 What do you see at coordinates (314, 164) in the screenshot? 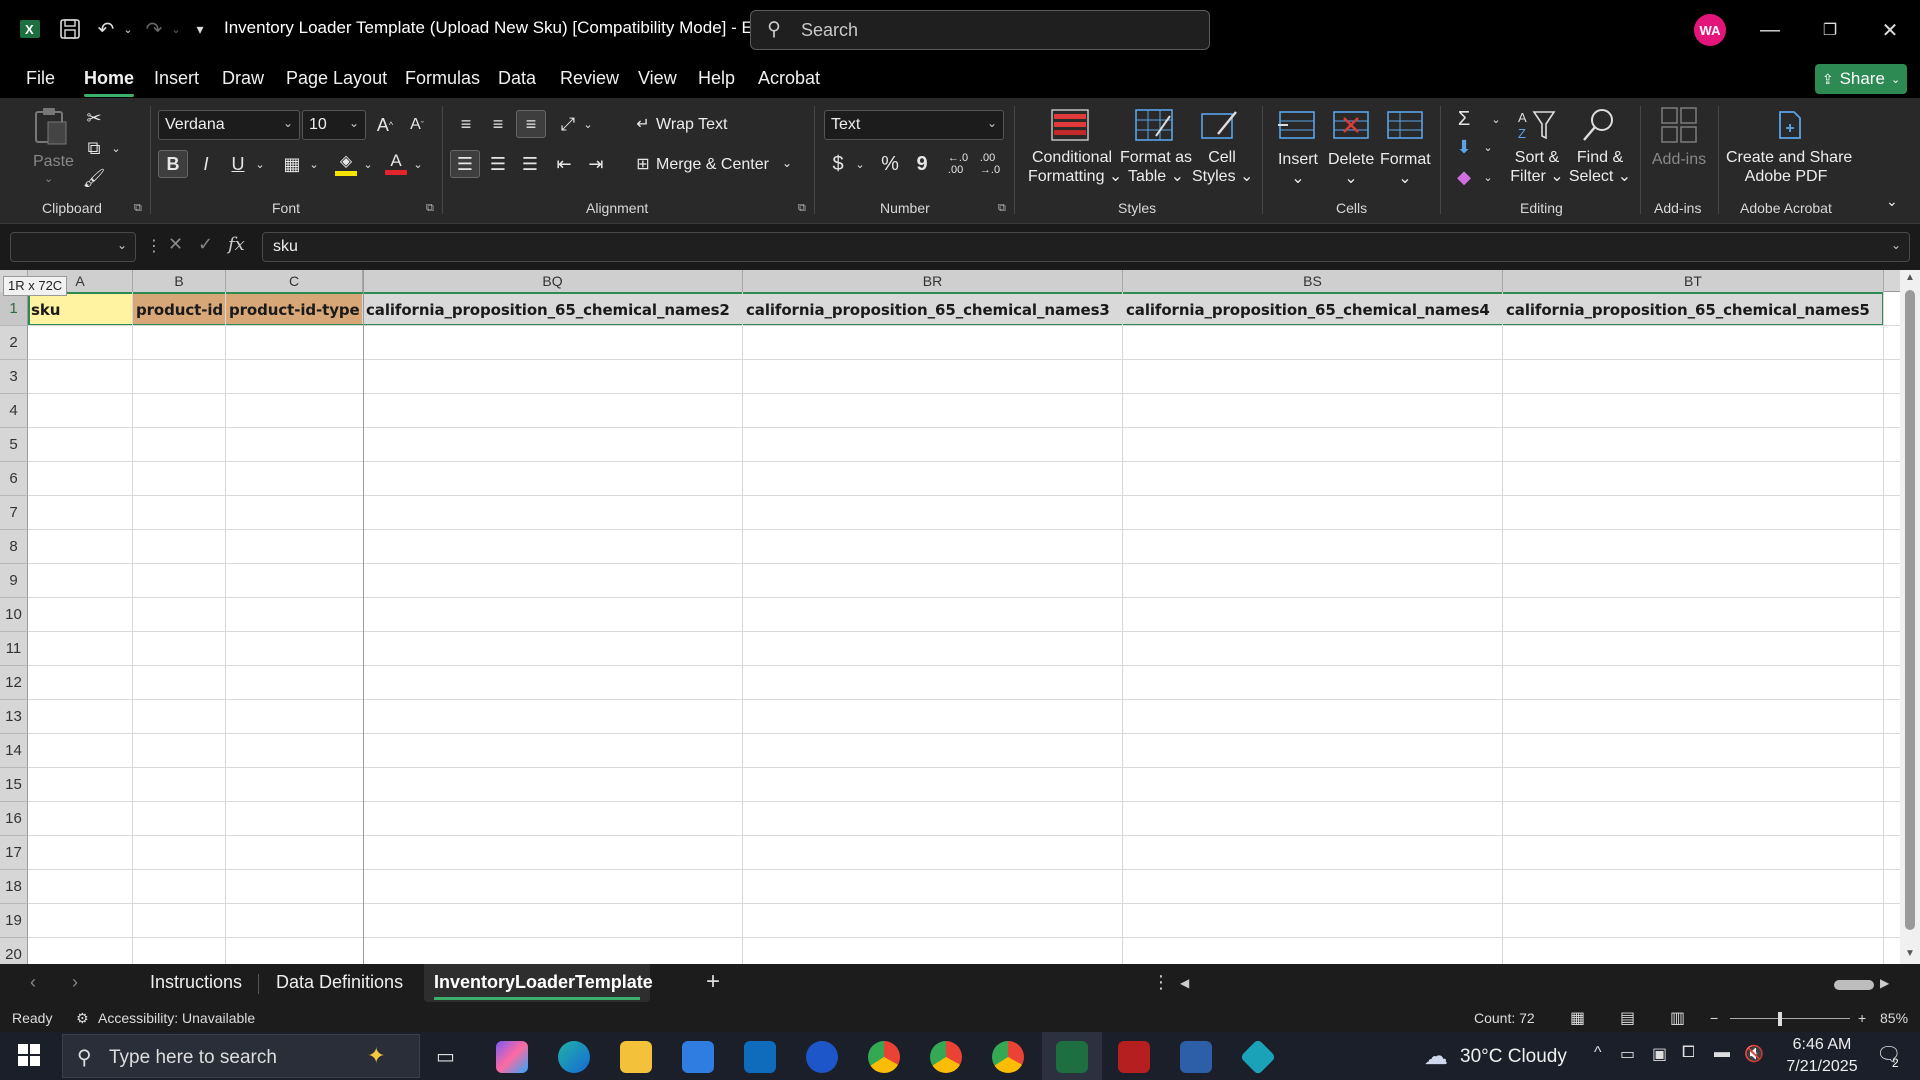
I see `borders-dropdown-icon: ⌄` at bounding box center [314, 164].